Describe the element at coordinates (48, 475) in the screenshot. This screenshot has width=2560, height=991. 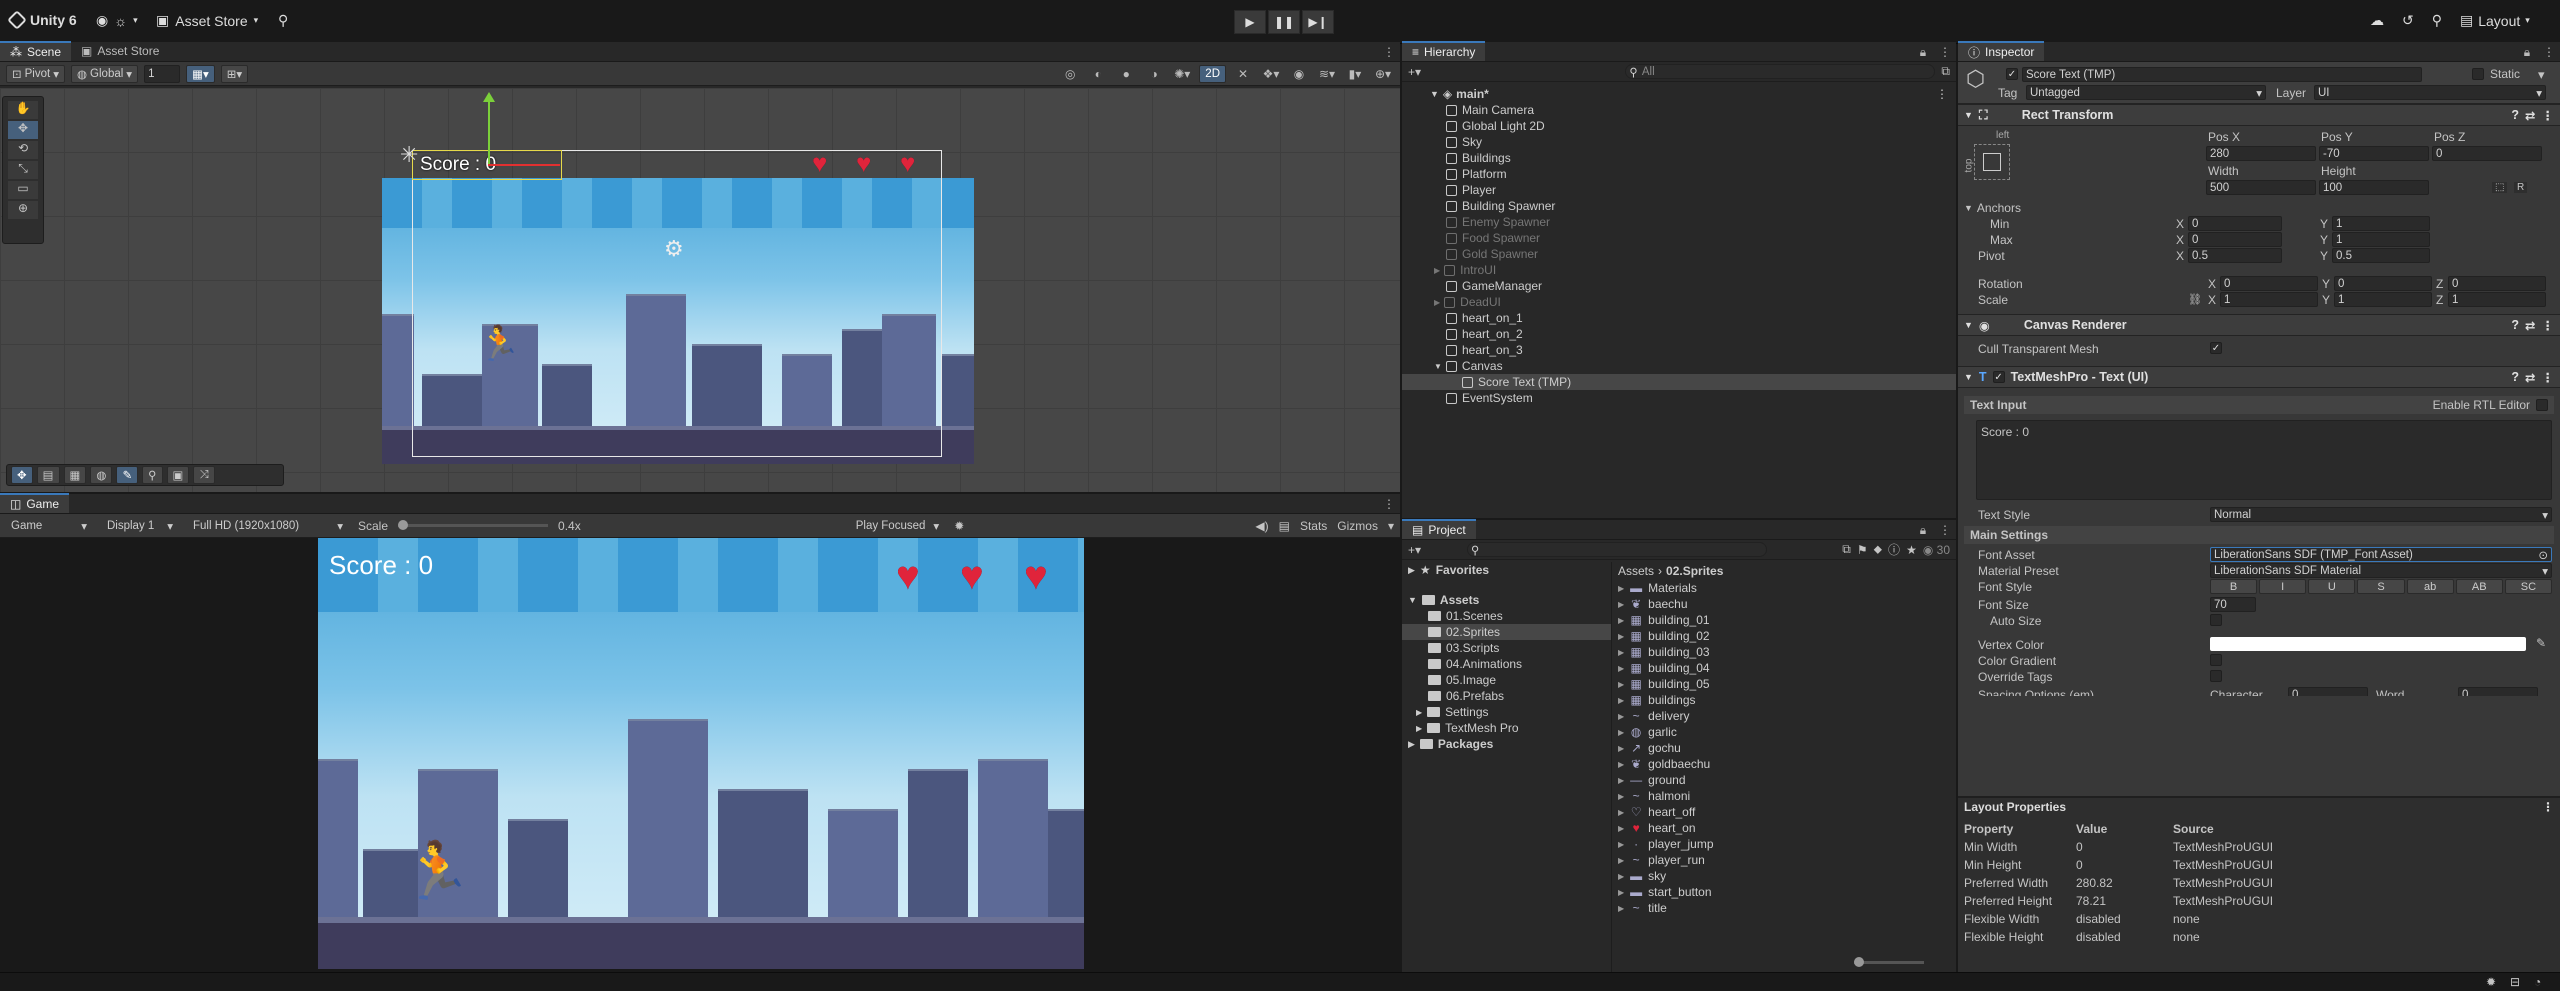
I see `tilemap-icon: ▤` at that location.